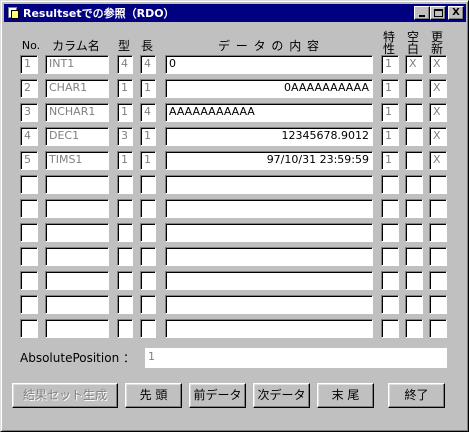  What do you see at coordinates (125, 136) in the screenshot?
I see `type-cell: 3` at bounding box center [125, 136].